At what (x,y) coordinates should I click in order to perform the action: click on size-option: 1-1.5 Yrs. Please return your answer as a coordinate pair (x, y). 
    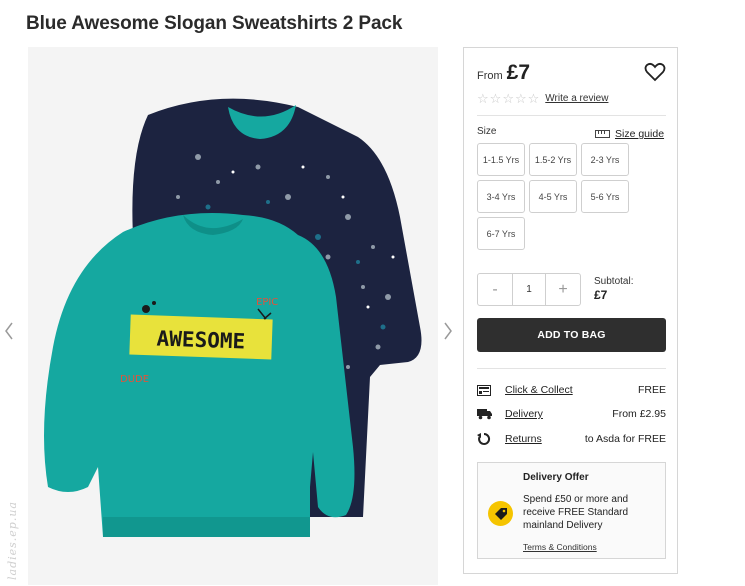
    Looking at the image, I should click on (501, 159).